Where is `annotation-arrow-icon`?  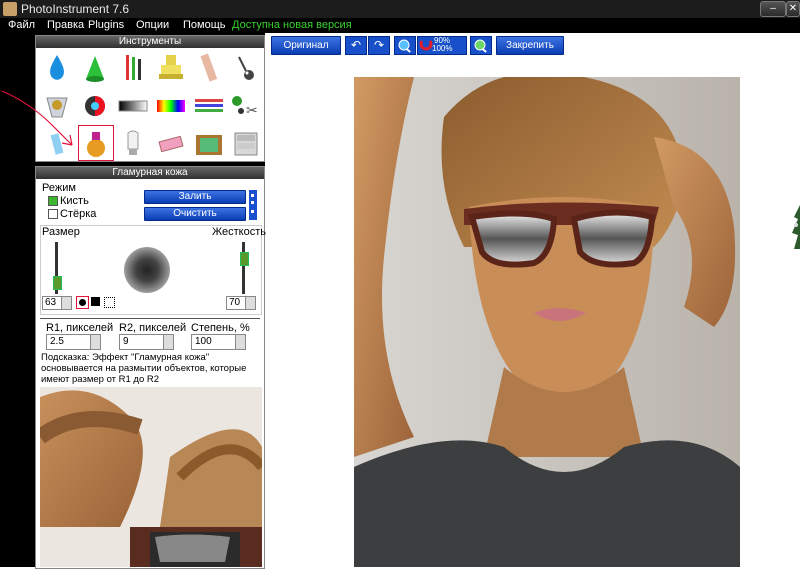 annotation-arrow-icon is located at coordinates (37, 118).